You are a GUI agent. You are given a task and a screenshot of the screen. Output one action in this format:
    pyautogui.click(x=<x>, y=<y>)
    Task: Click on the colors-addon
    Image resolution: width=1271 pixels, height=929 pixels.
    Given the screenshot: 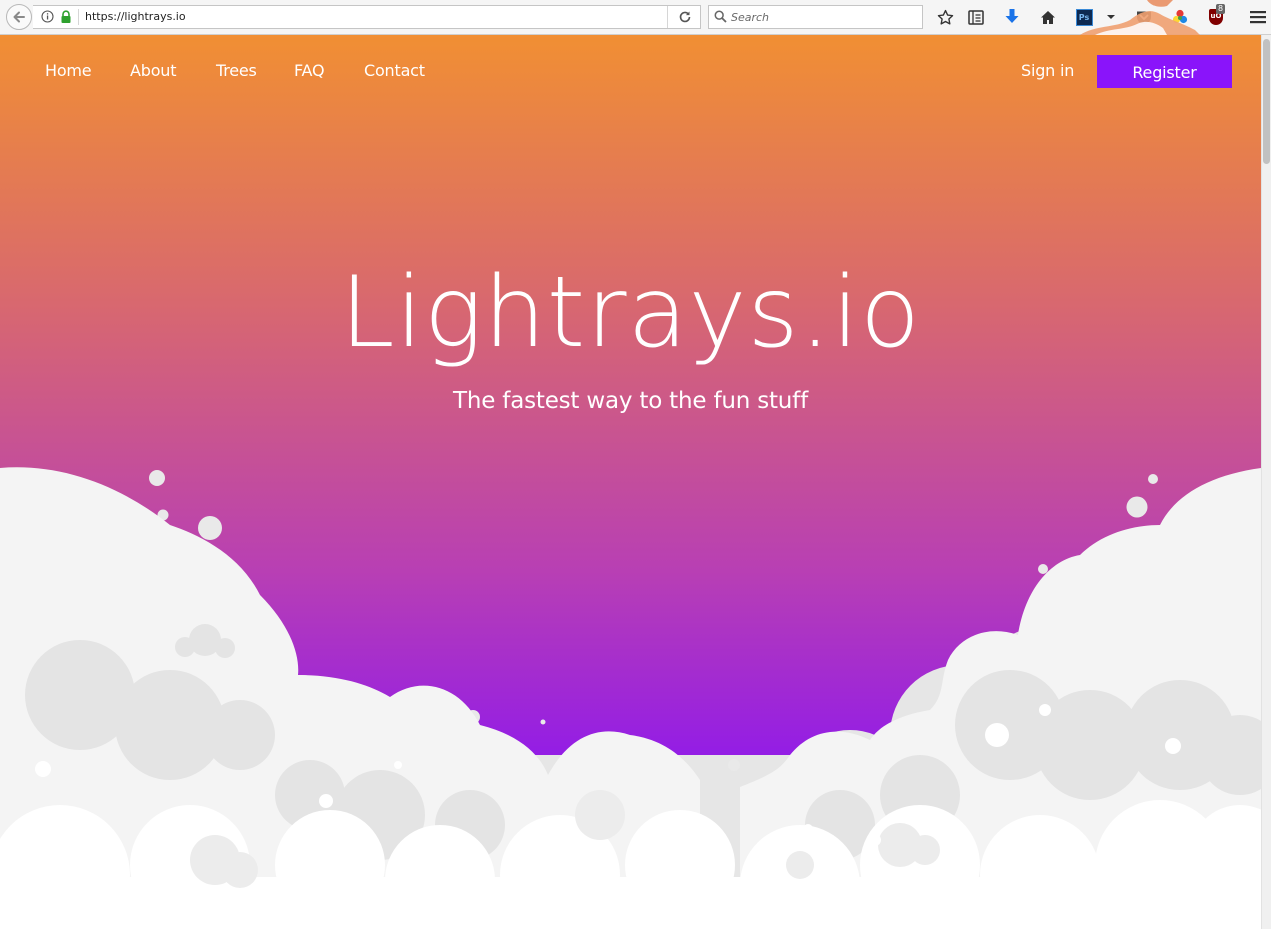 What is the action you would take?
    pyautogui.click(x=1180, y=17)
    